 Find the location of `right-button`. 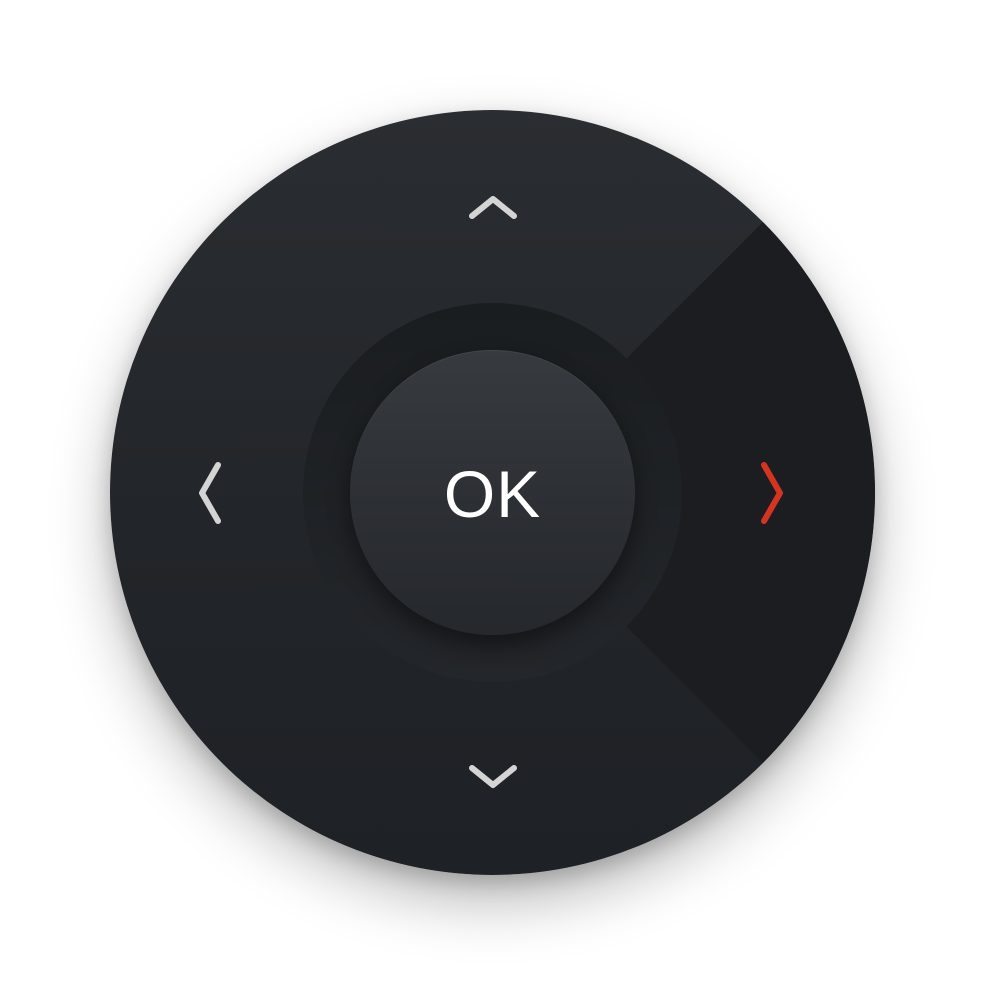

right-button is located at coordinates (777, 493).